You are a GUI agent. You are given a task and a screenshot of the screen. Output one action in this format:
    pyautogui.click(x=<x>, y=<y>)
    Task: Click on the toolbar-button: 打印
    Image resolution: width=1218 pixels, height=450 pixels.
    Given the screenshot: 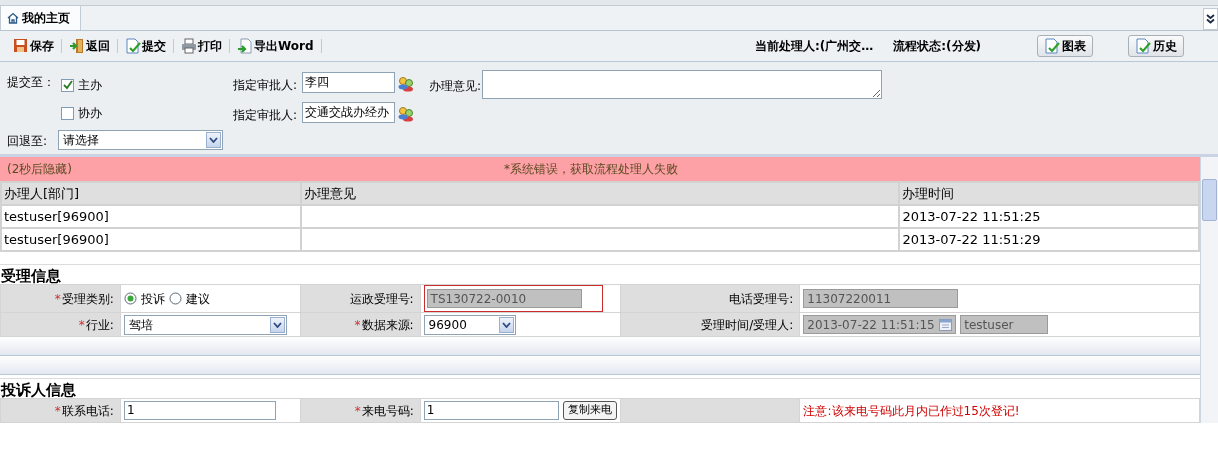 What is the action you would take?
    pyautogui.click(x=201, y=46)
    